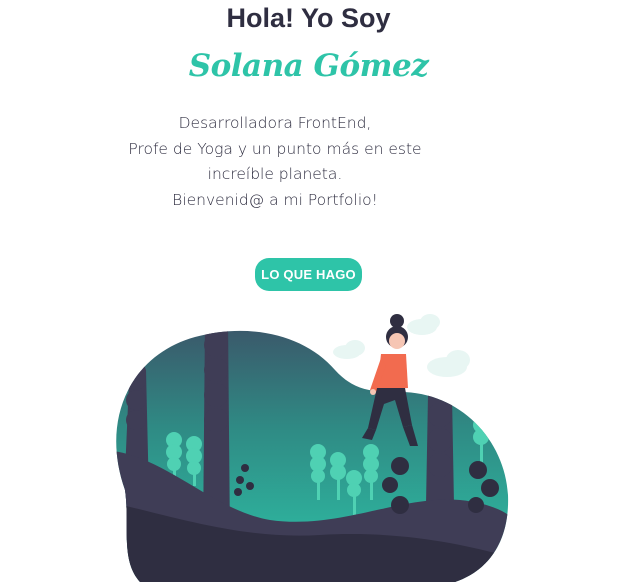  I want to click on name-heading: Solana Gómez, so click(308, 66).